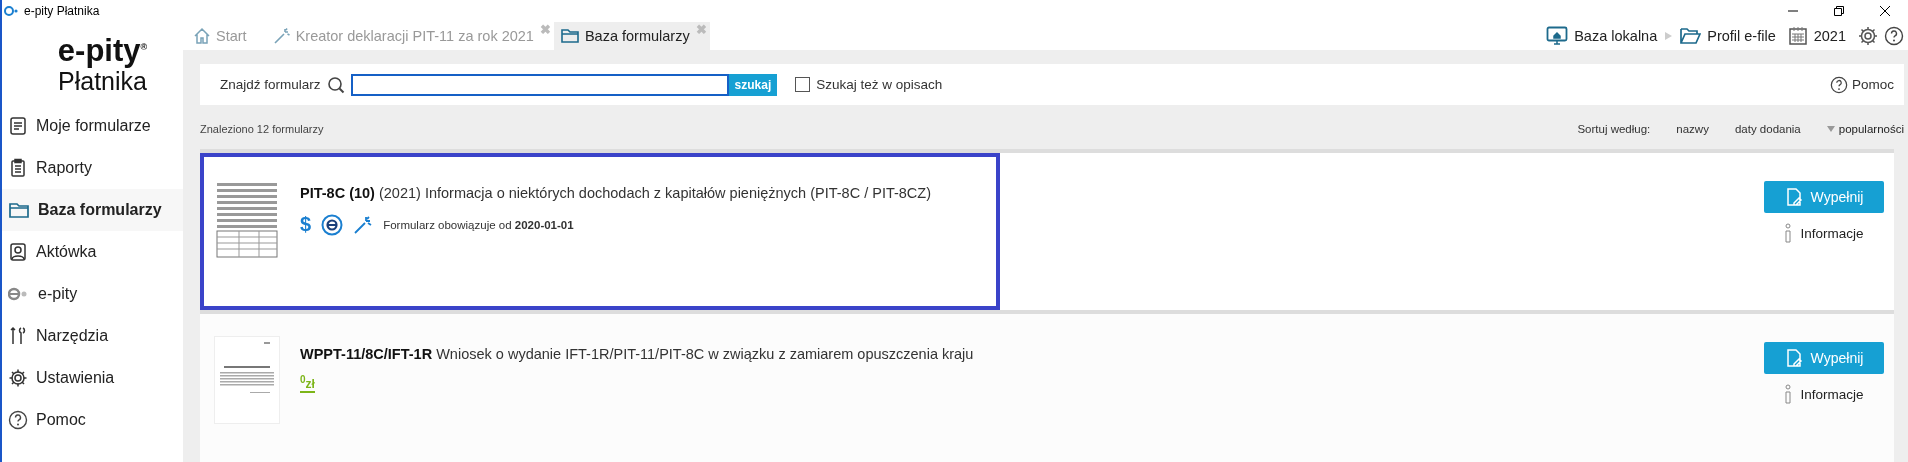 The height and width of the screenshot is (462, 1908). What do you see at coordinates (1767, 129) in the screenshot?
I see `sort-option: daty dodania` at bounding box center [1767, 129].